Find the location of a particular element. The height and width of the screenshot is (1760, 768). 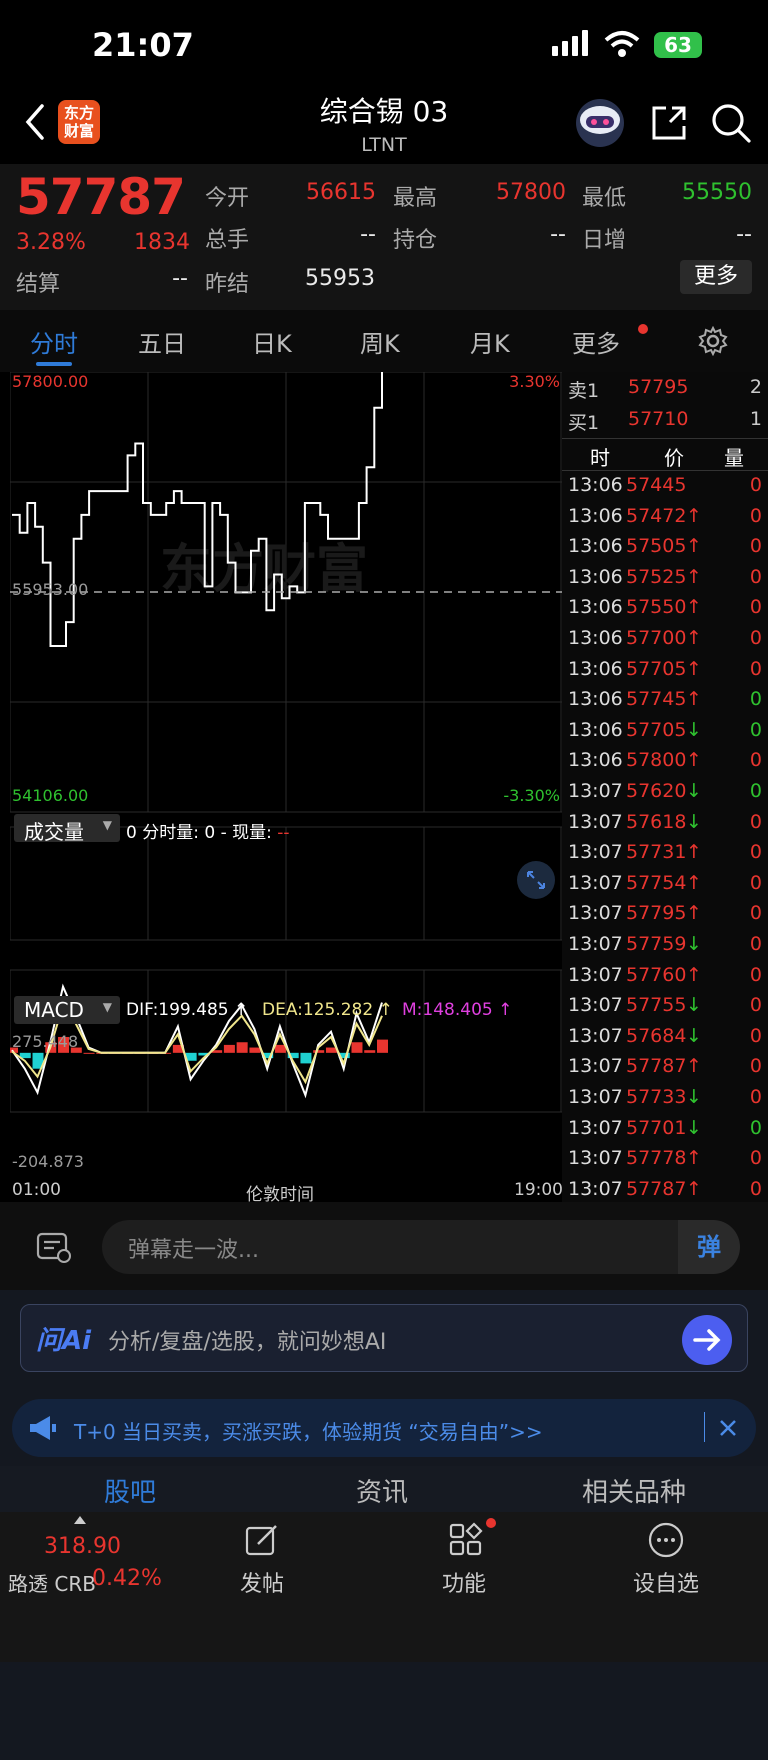

ticker-name: 路透 CRB is located at coordinates (52, 1582).